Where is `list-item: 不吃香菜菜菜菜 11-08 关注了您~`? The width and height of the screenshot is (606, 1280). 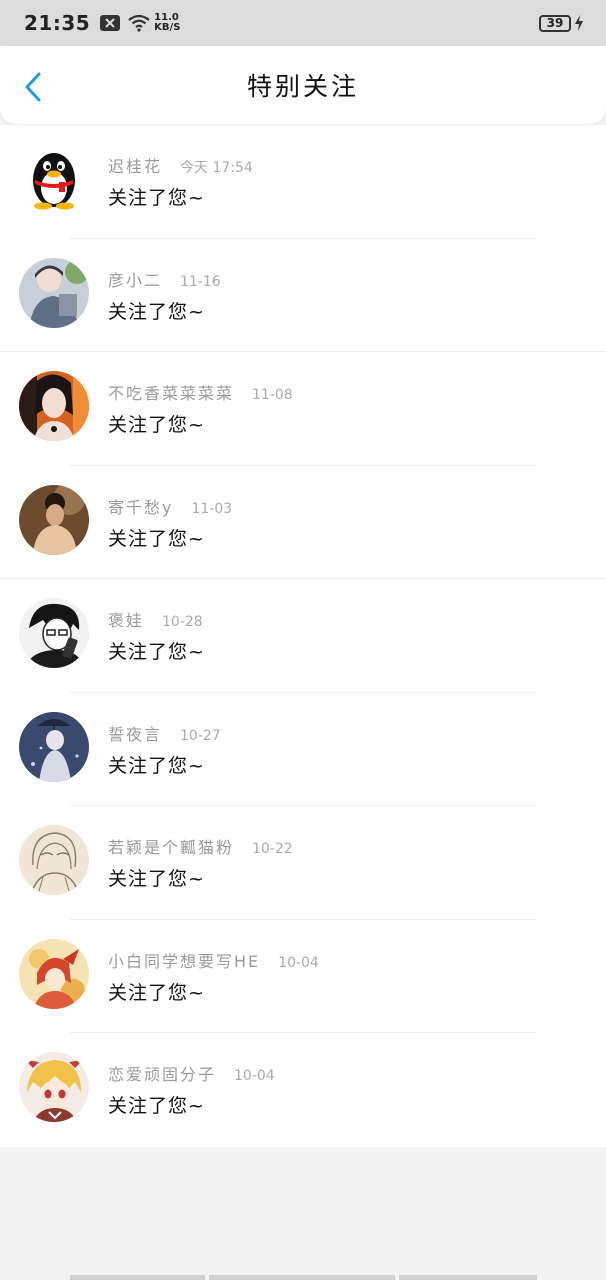 list-item: 不吃香菜菜菜菜 11-08 关注了您~ is located at coordinates (303, 409).